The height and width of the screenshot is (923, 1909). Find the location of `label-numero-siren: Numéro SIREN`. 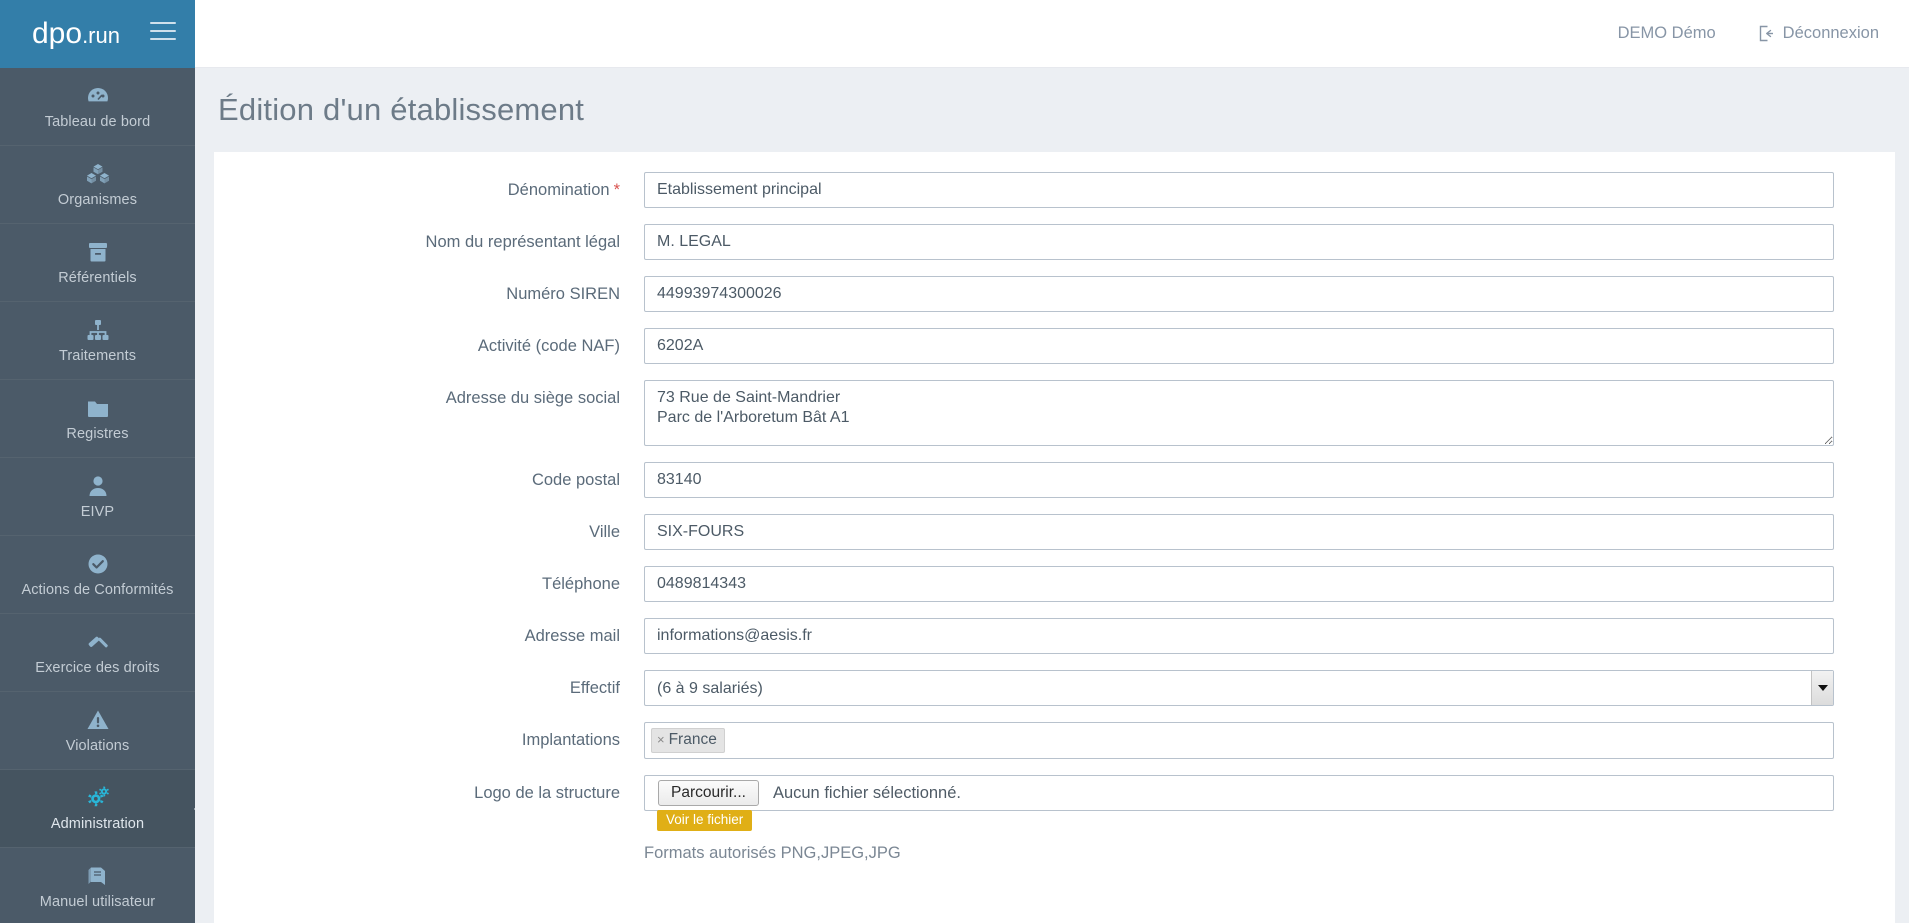

label-numero-siren: Numéro SIREN is located at coordinates (429, 294).